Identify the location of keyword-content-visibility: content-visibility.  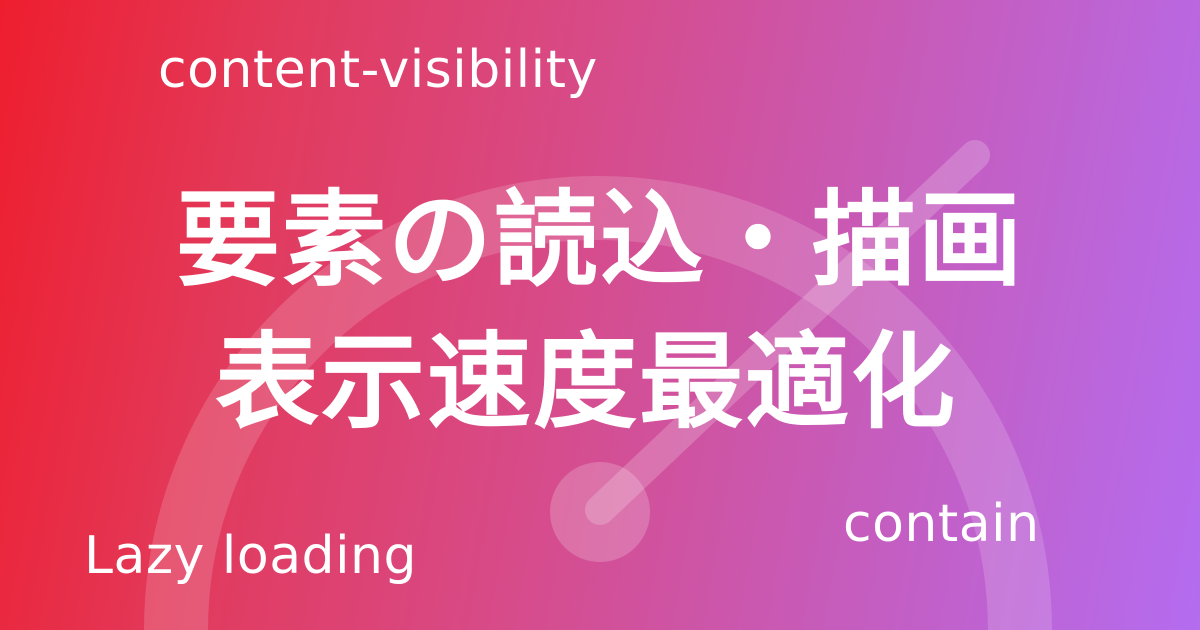
(378, 70).